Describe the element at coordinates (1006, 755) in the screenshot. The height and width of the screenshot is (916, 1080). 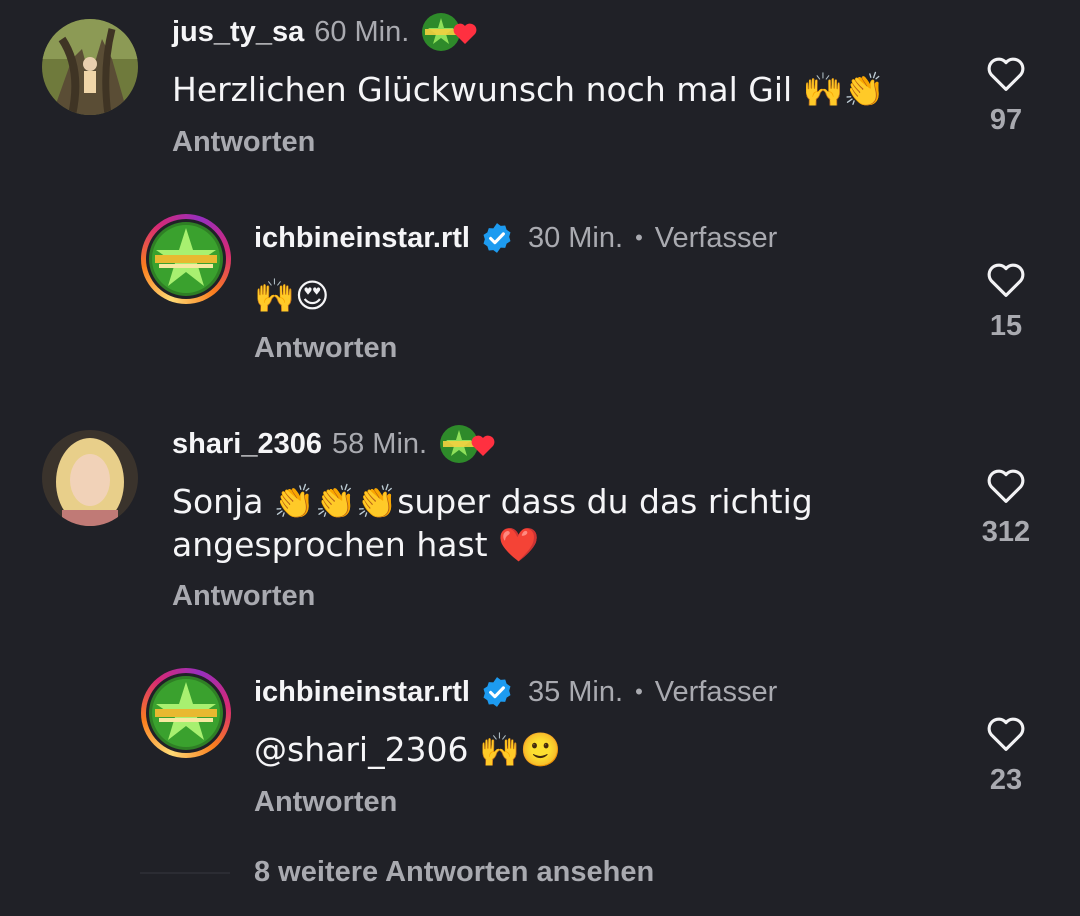
I see `like-button: 23` at that location.